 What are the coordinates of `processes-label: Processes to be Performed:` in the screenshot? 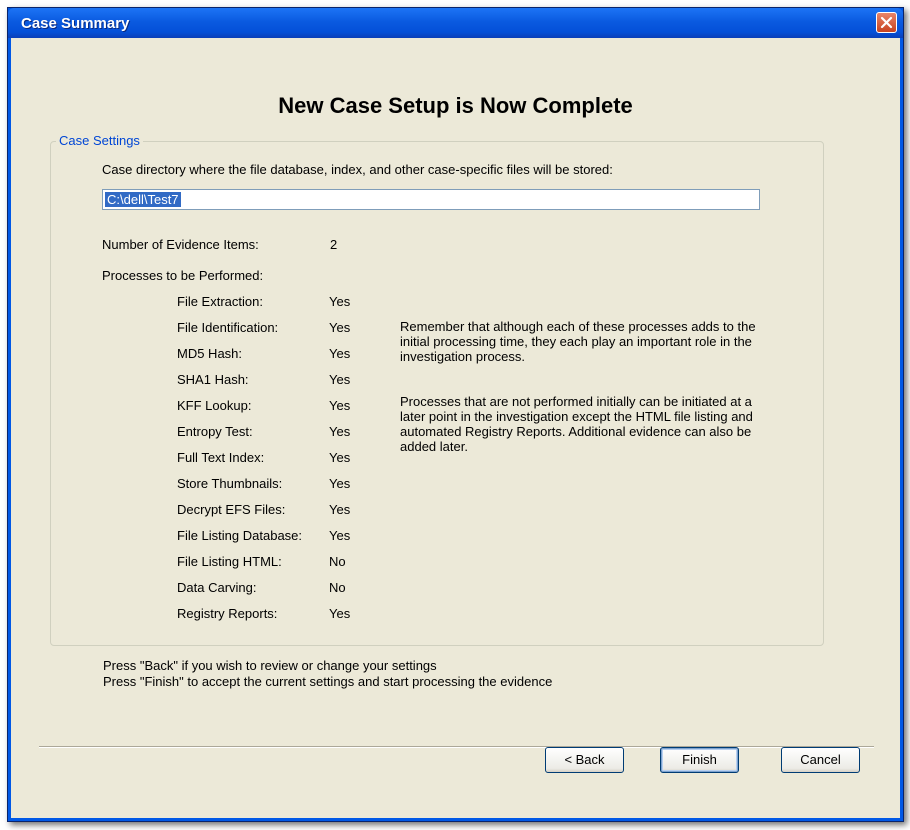 It's located at (183, 275).